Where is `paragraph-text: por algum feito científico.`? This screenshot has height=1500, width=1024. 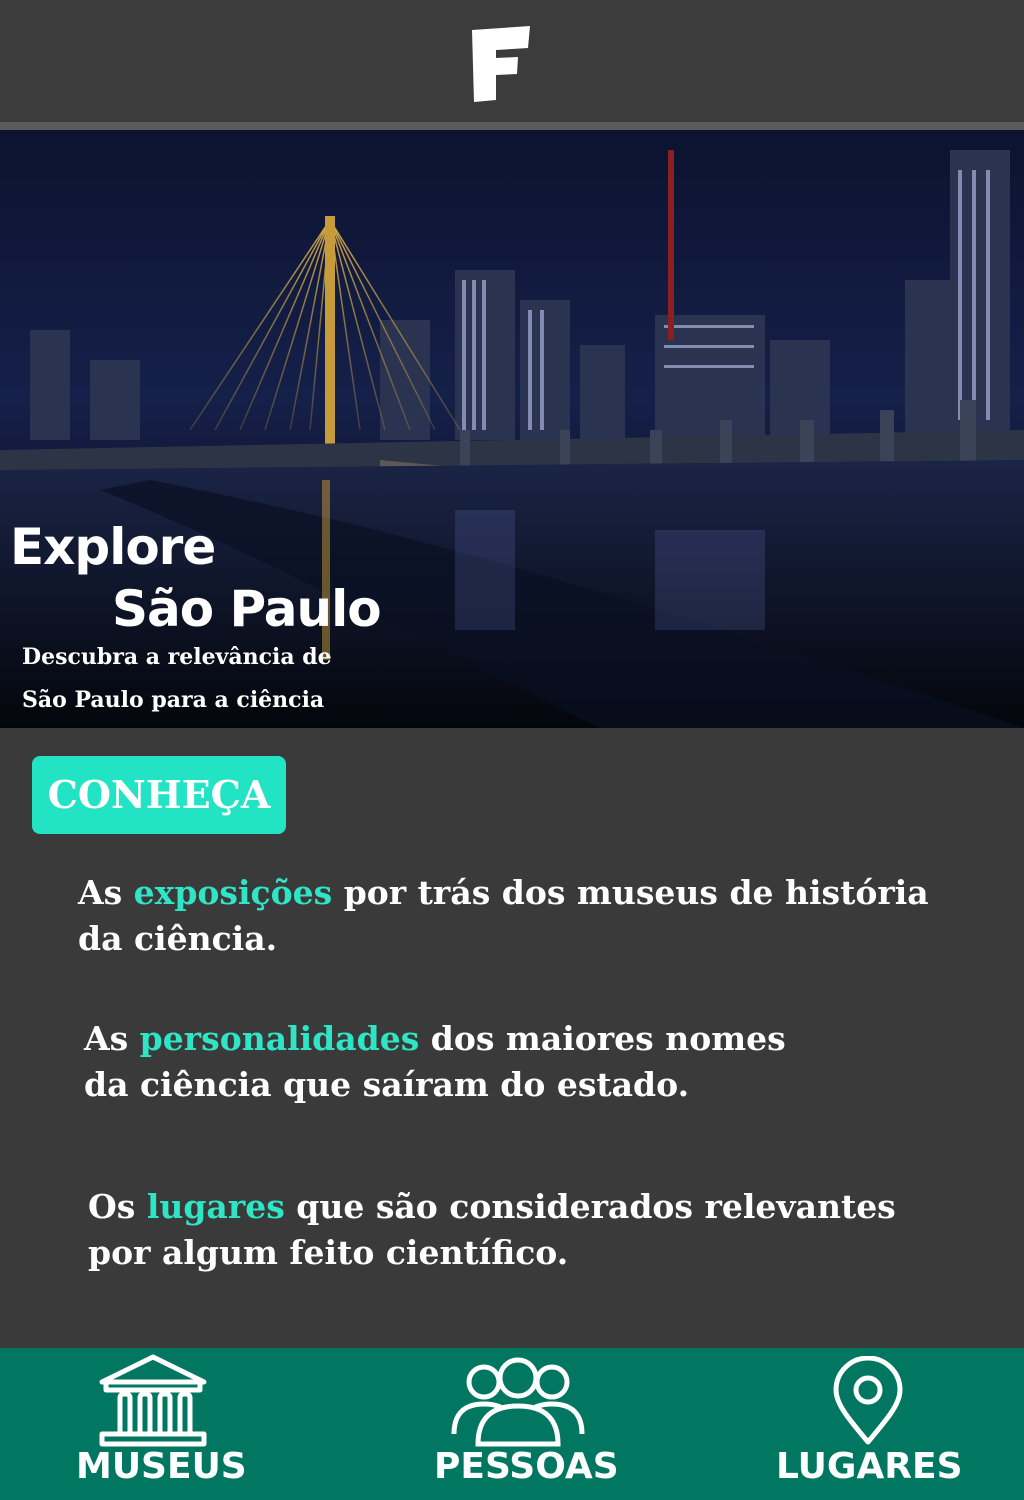
paragraph-text: por algum feito científico. is located at coordinates (328, 1252).